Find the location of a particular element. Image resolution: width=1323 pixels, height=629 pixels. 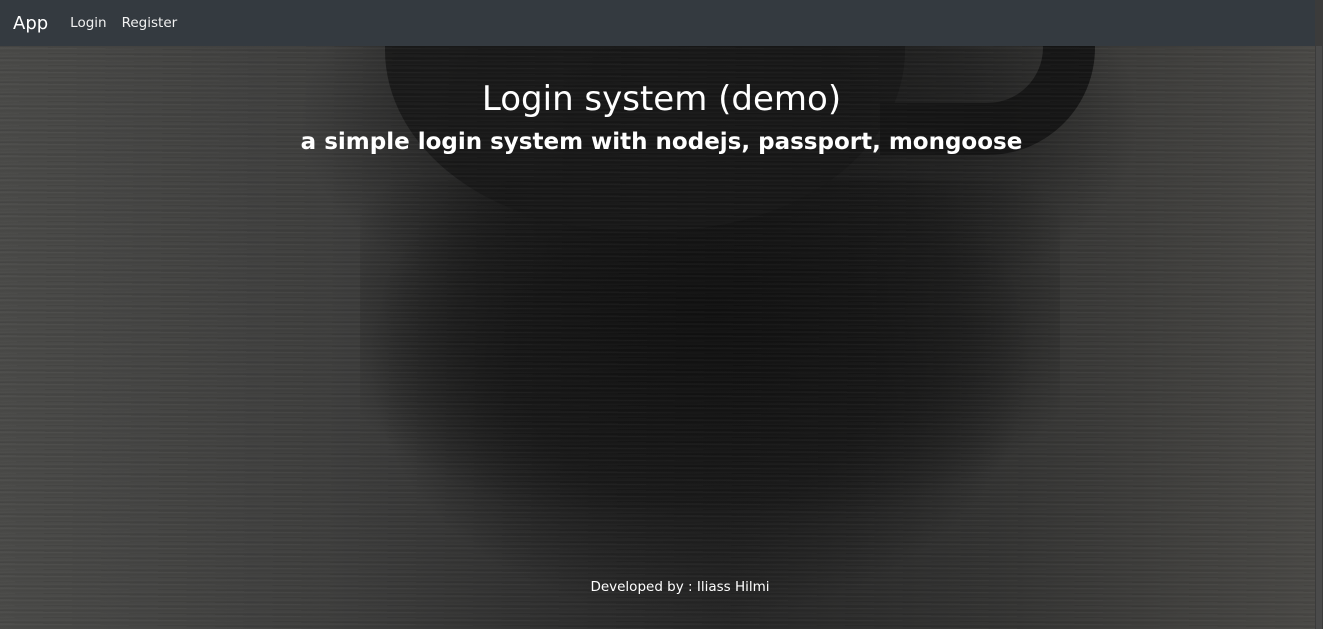

nav-link-register: Register is located at coordinates (150, 23).